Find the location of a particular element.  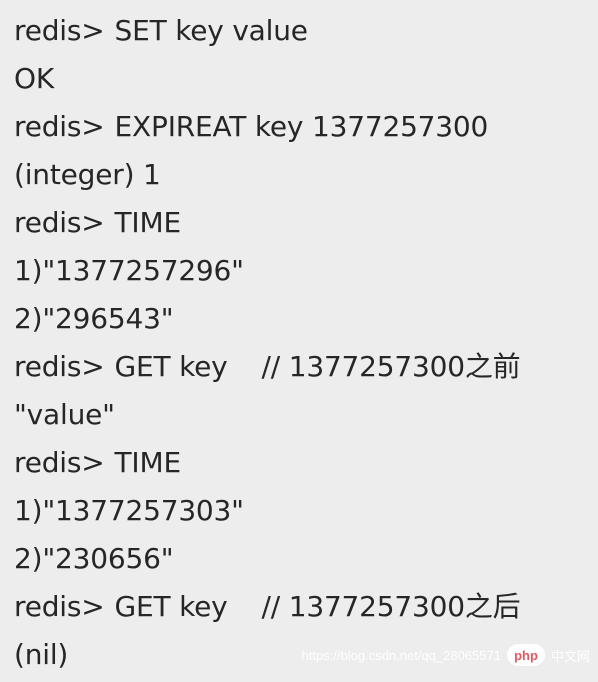

command-text: SET key value is located at coordinates (211, 30).